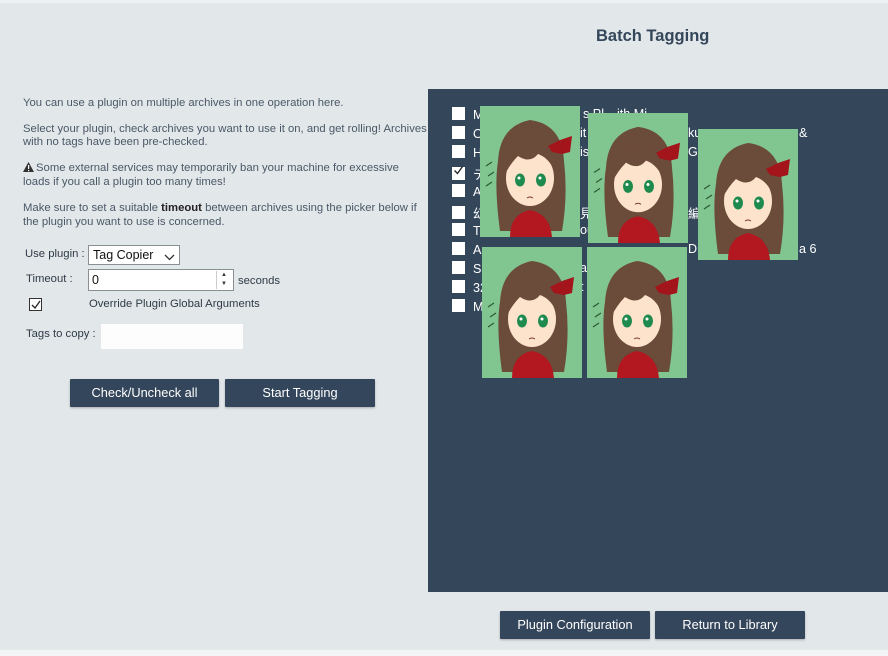 The width and height of the screenshot is (888, 656). I want to click on timeout-note-pre: Make sure to set a suitable, so click(92, 207).